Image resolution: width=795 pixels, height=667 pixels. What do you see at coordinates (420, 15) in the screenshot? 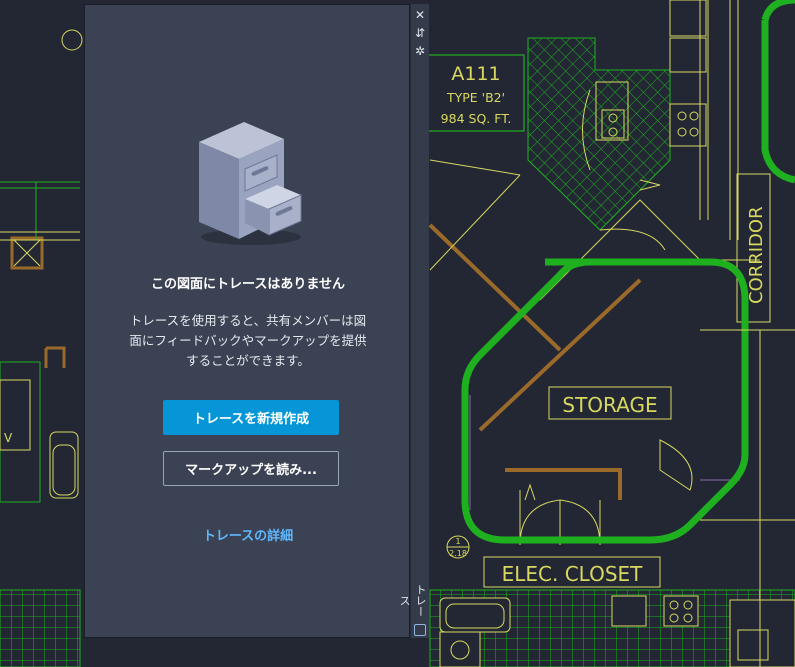
I see `close-icon: ✕` at bounding box center [420, 15].